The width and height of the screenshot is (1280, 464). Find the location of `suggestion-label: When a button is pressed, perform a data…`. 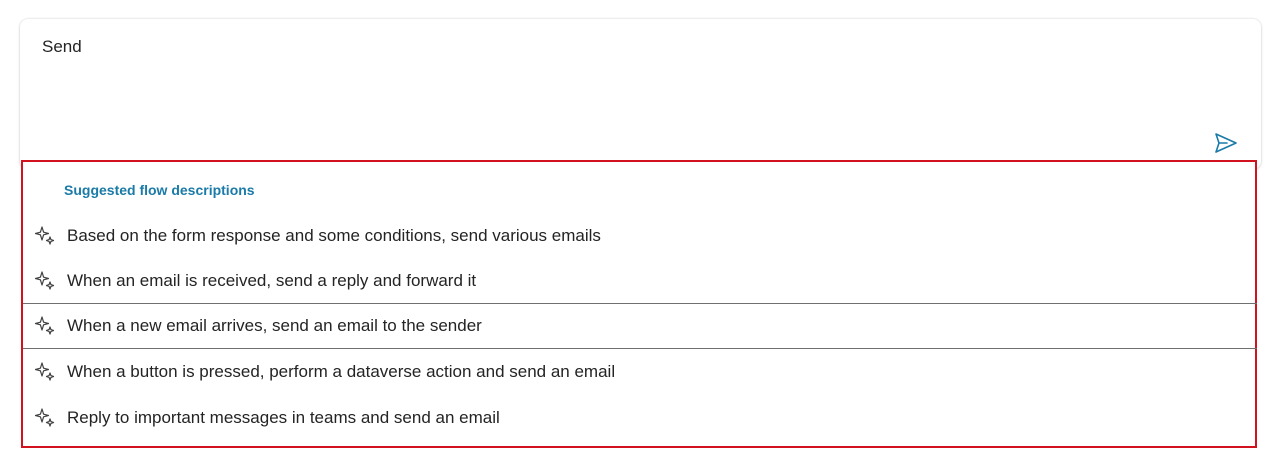

suggestion-label: When a button is pressed, perform a data… is located at coordinates (341, 371).